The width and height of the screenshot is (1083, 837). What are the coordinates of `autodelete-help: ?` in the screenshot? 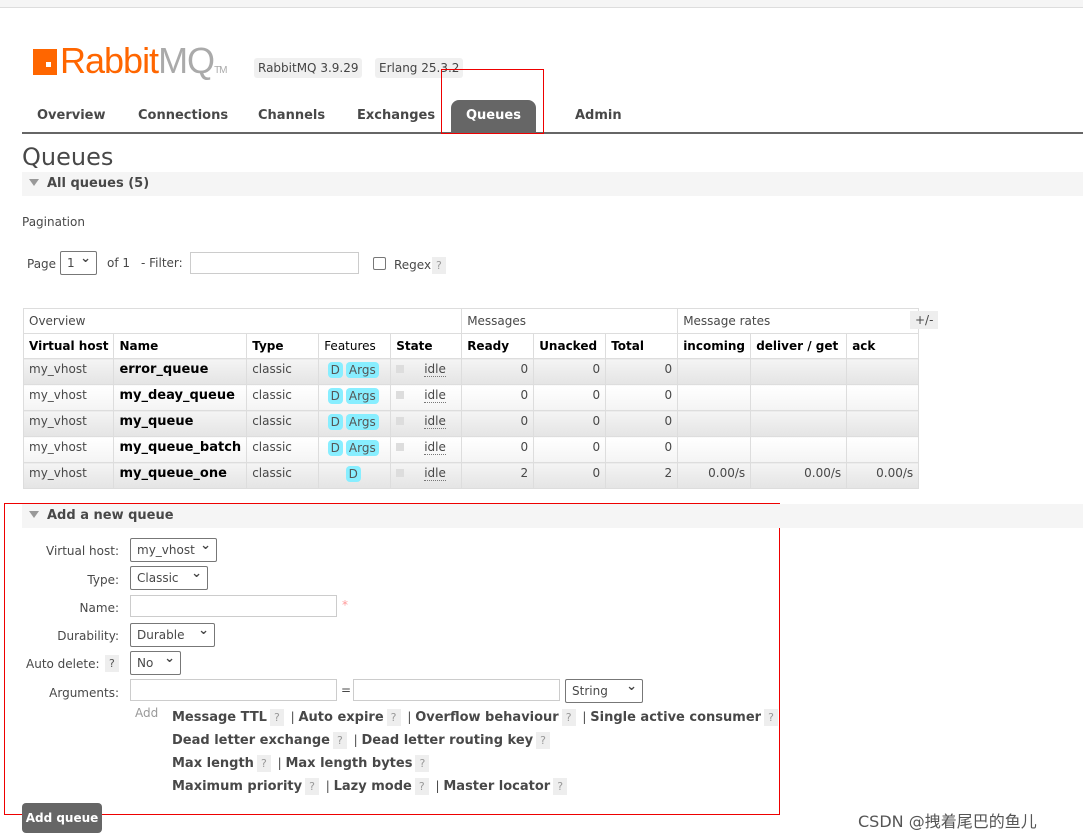 It's located at (112, 663).